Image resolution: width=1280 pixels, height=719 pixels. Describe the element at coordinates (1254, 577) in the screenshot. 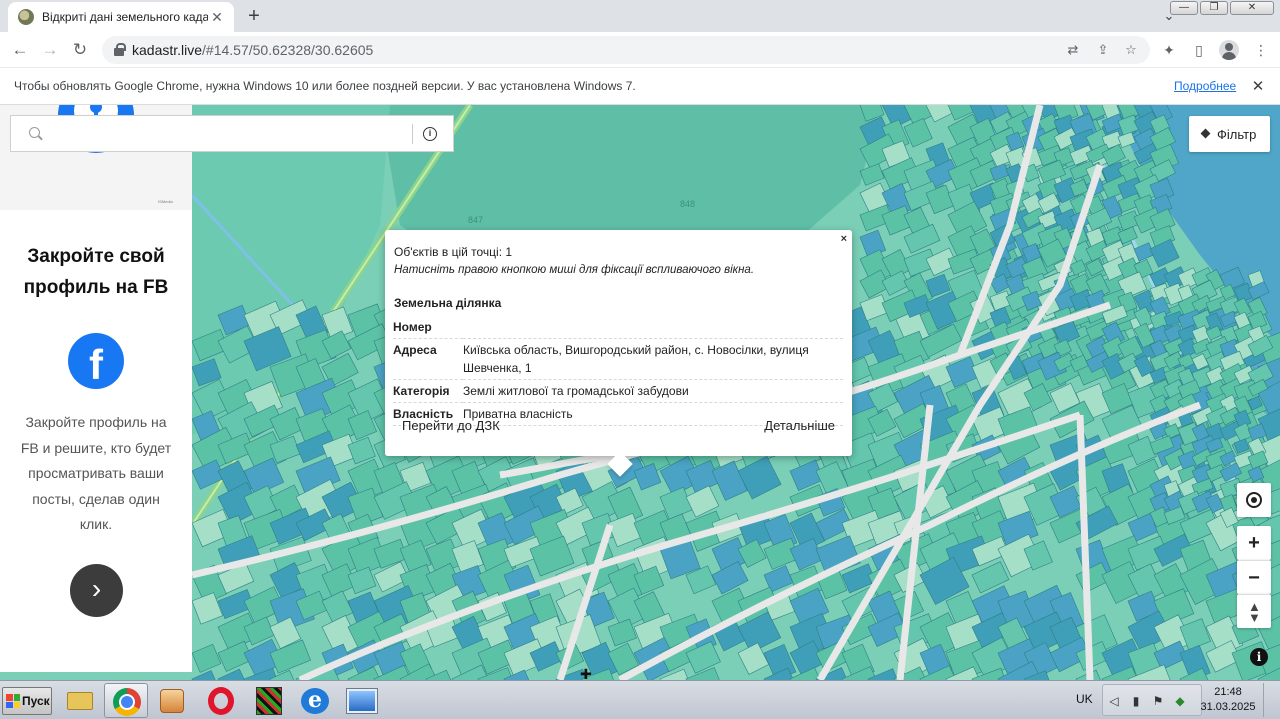

I see `zoom-out-button: −` at that location.